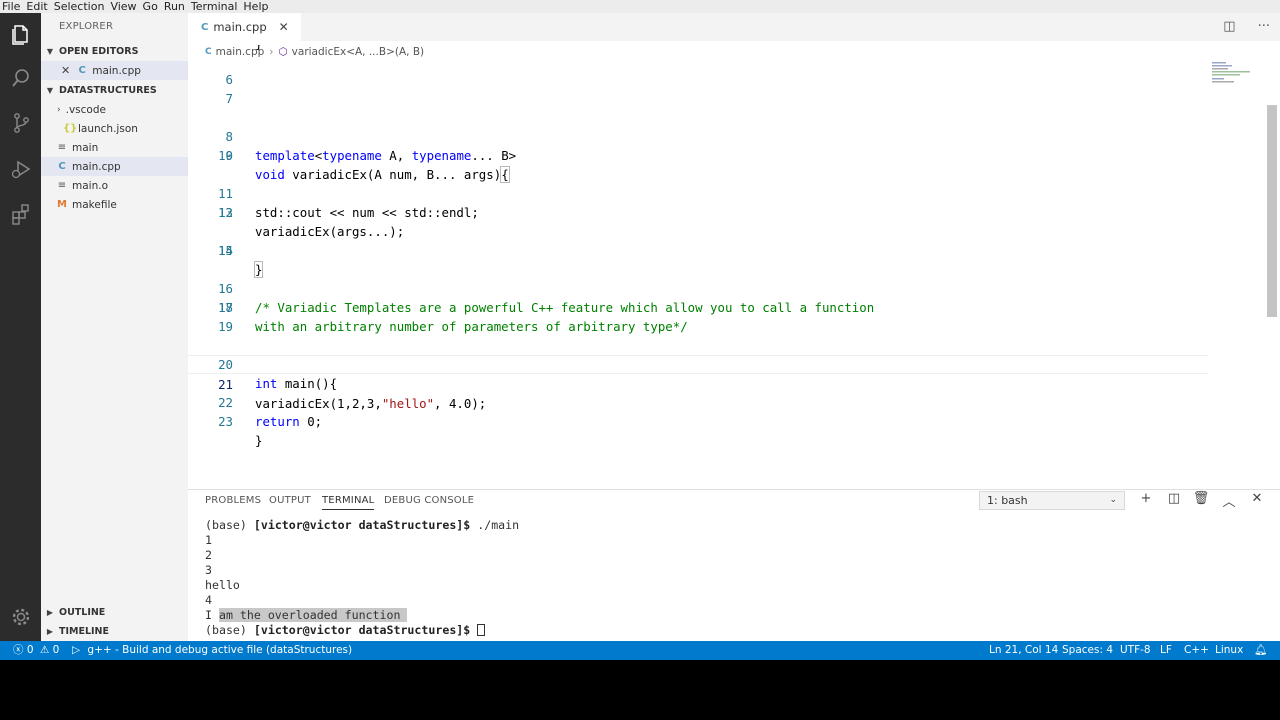  Describe the element at coordinates (36, 650) in the screenshot. I see `problems-status: ⓧ 0 ⚠ 0` at that location.